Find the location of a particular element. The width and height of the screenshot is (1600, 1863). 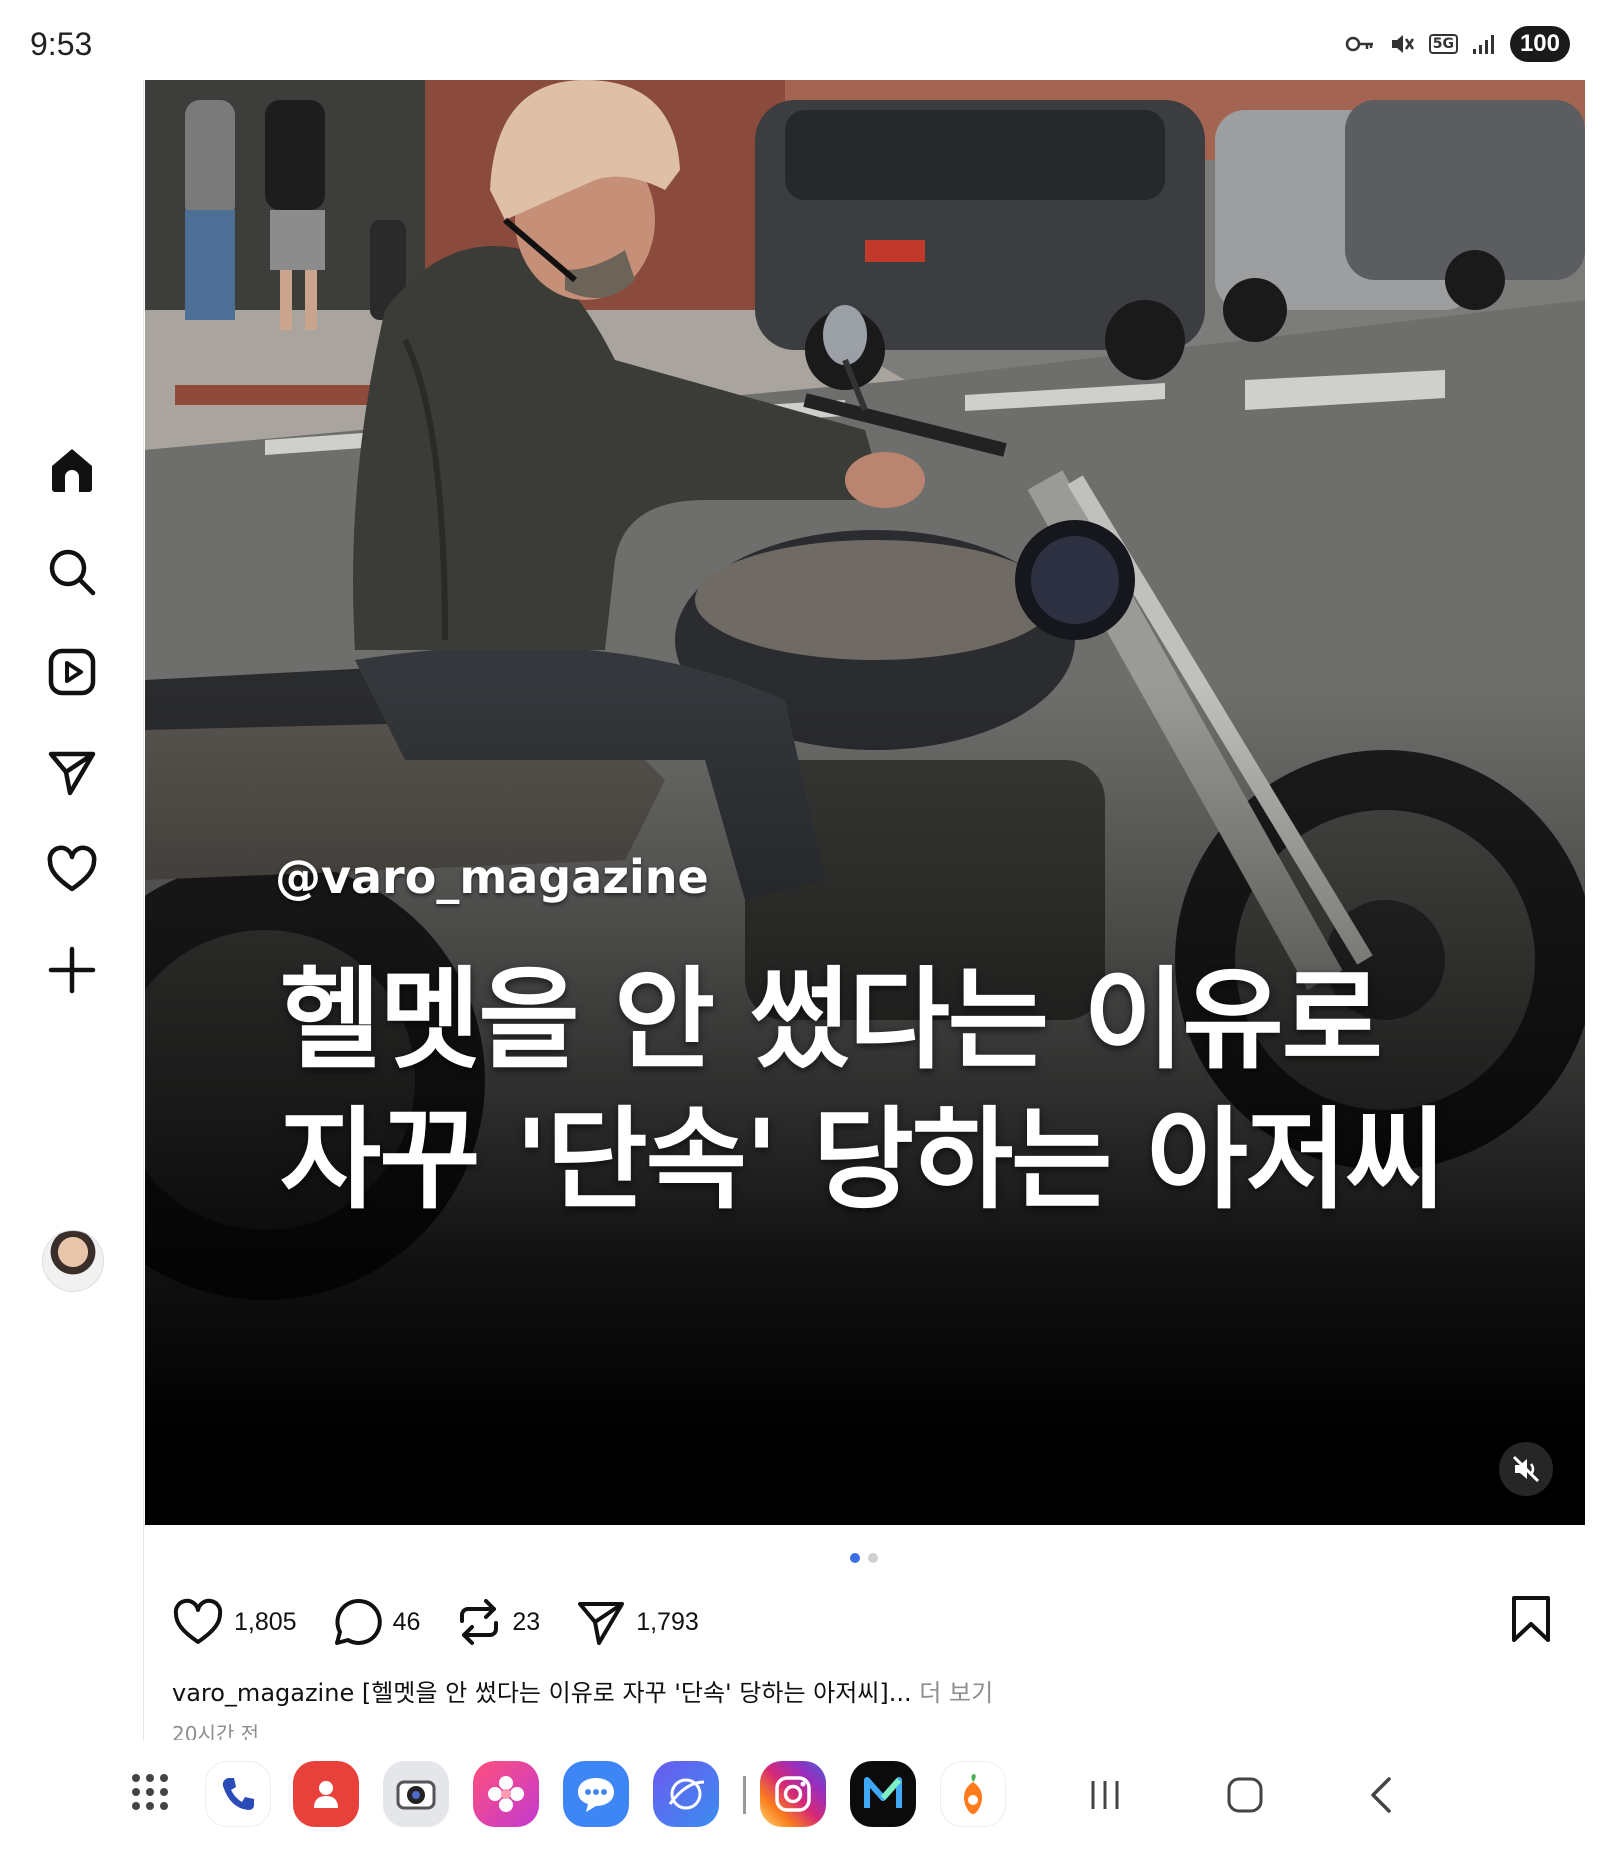

repost-icon is located at coordinates (479, 1622).